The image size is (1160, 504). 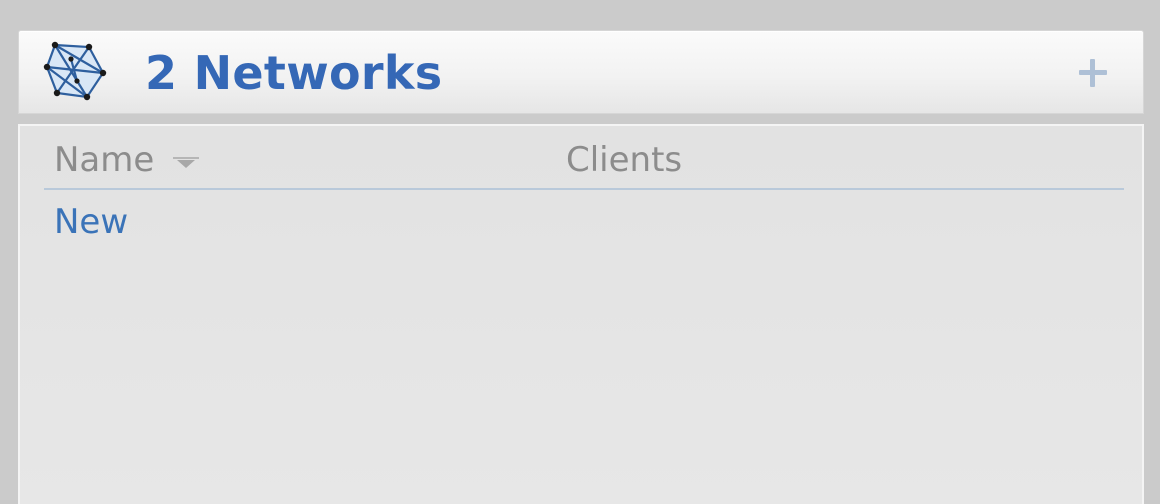 I want to click on add-network-button, so click(x=1093, y=73).